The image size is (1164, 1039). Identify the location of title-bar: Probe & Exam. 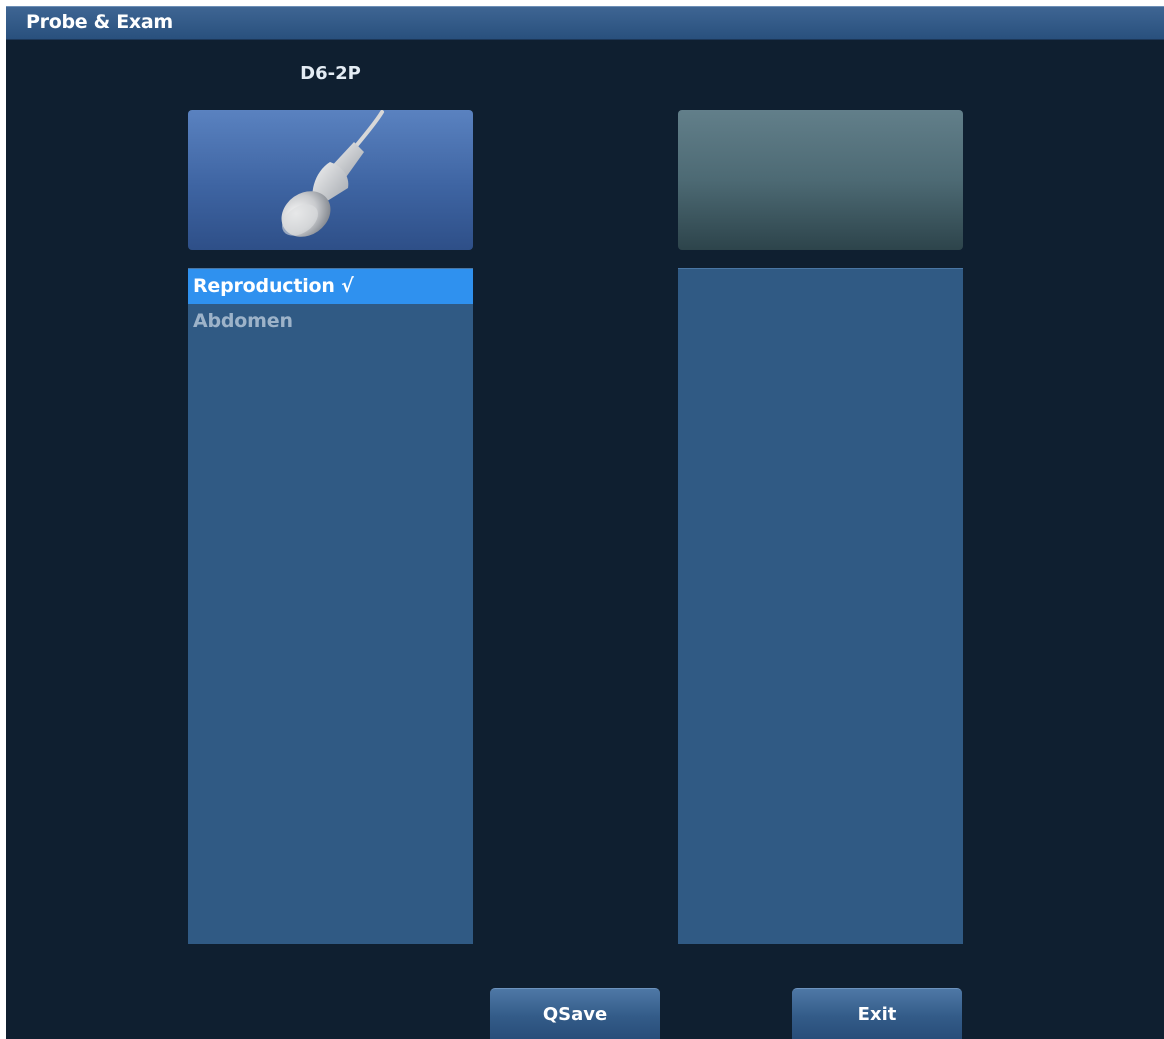
(585, 23).